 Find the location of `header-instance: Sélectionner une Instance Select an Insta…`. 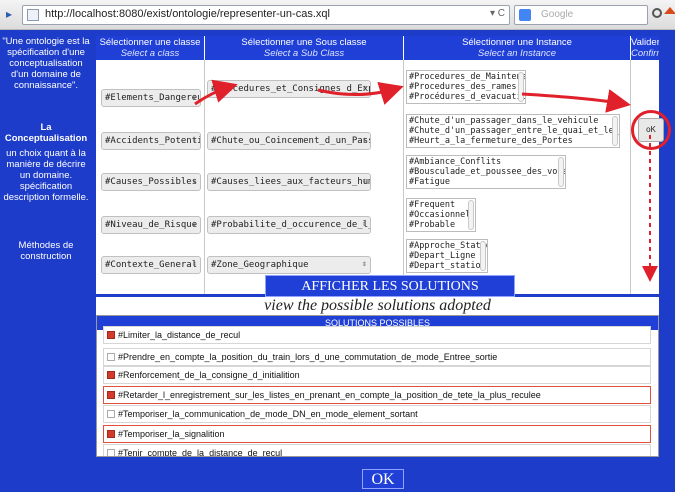

header-instance: Sélectionner une Instance Select an Insta… is located at coordinates (517, 48).